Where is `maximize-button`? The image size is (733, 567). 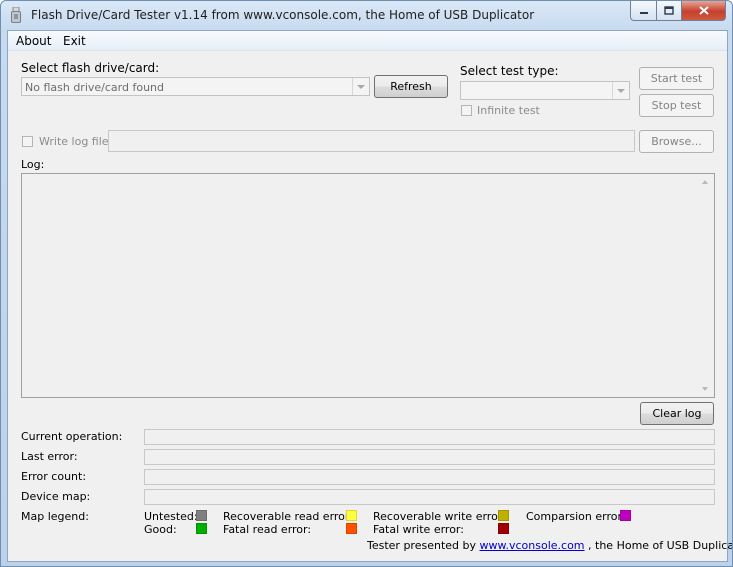
maximize-button is located at coordinates (669, 11).